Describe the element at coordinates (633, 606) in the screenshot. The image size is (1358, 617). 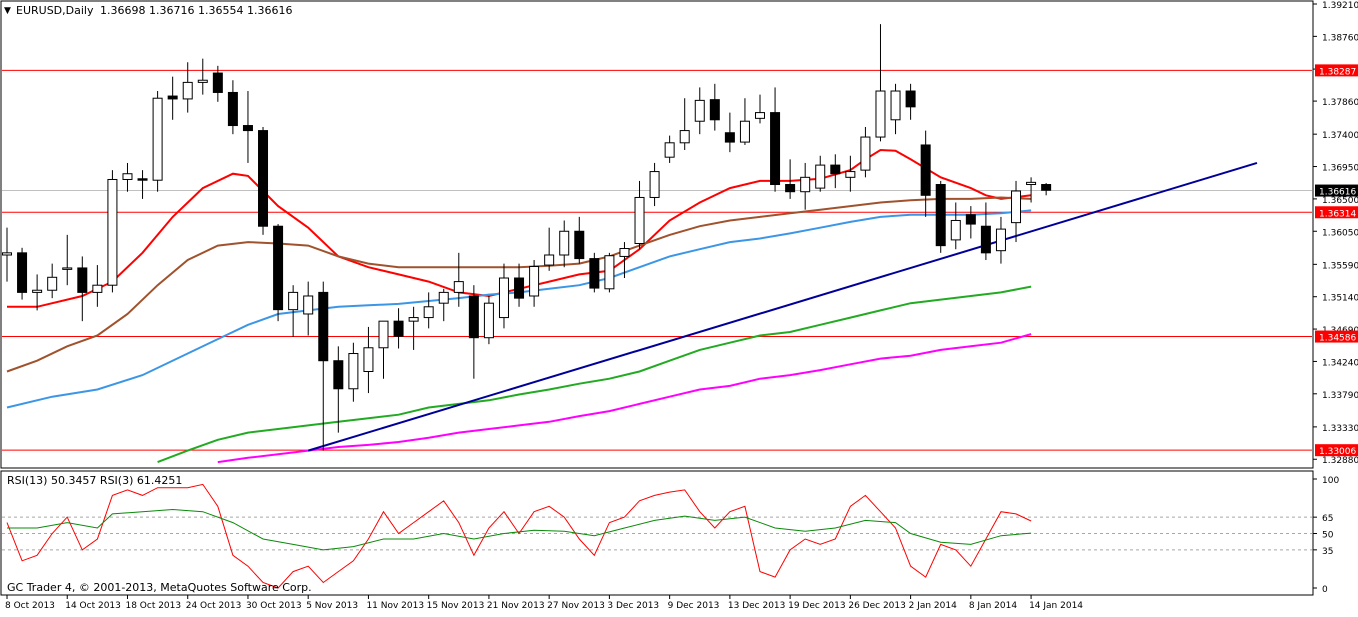
I see `time-axis-label: 3 Dec 2013` at that location.